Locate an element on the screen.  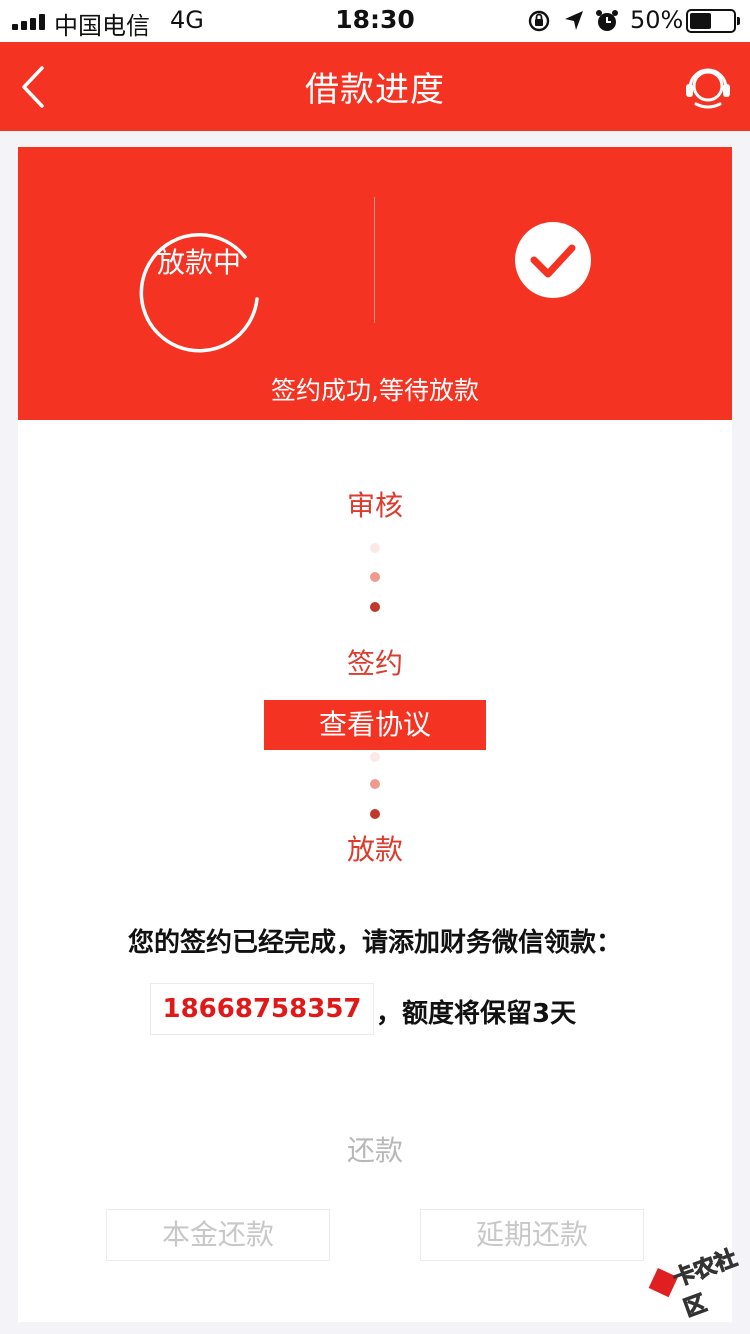
battery-percent: 50% is located at coordinates (657, 20).